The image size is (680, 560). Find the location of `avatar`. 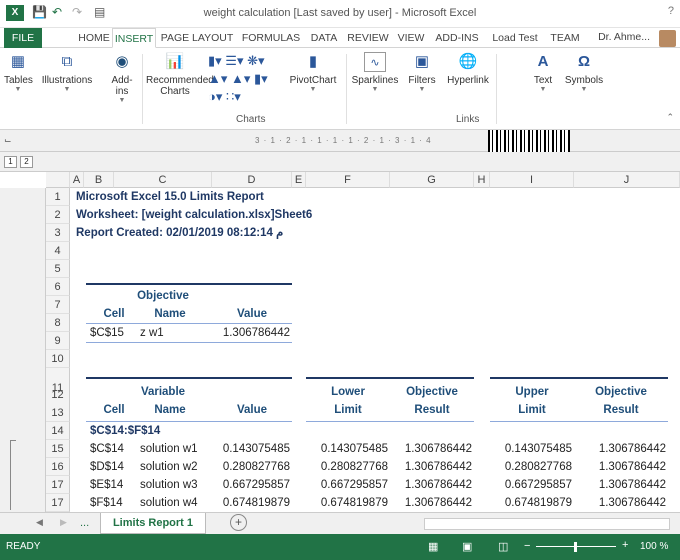

avatar is located at coordinates (667, 38).